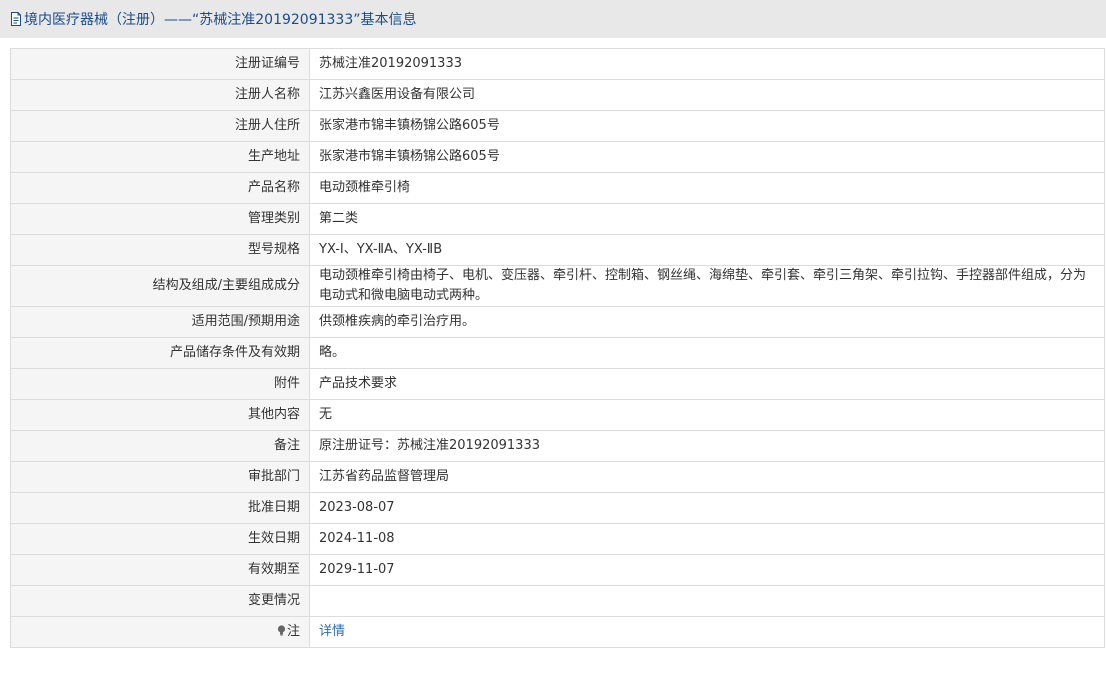  I want to click on row-value: 2023-08-07, so click(707, 508).